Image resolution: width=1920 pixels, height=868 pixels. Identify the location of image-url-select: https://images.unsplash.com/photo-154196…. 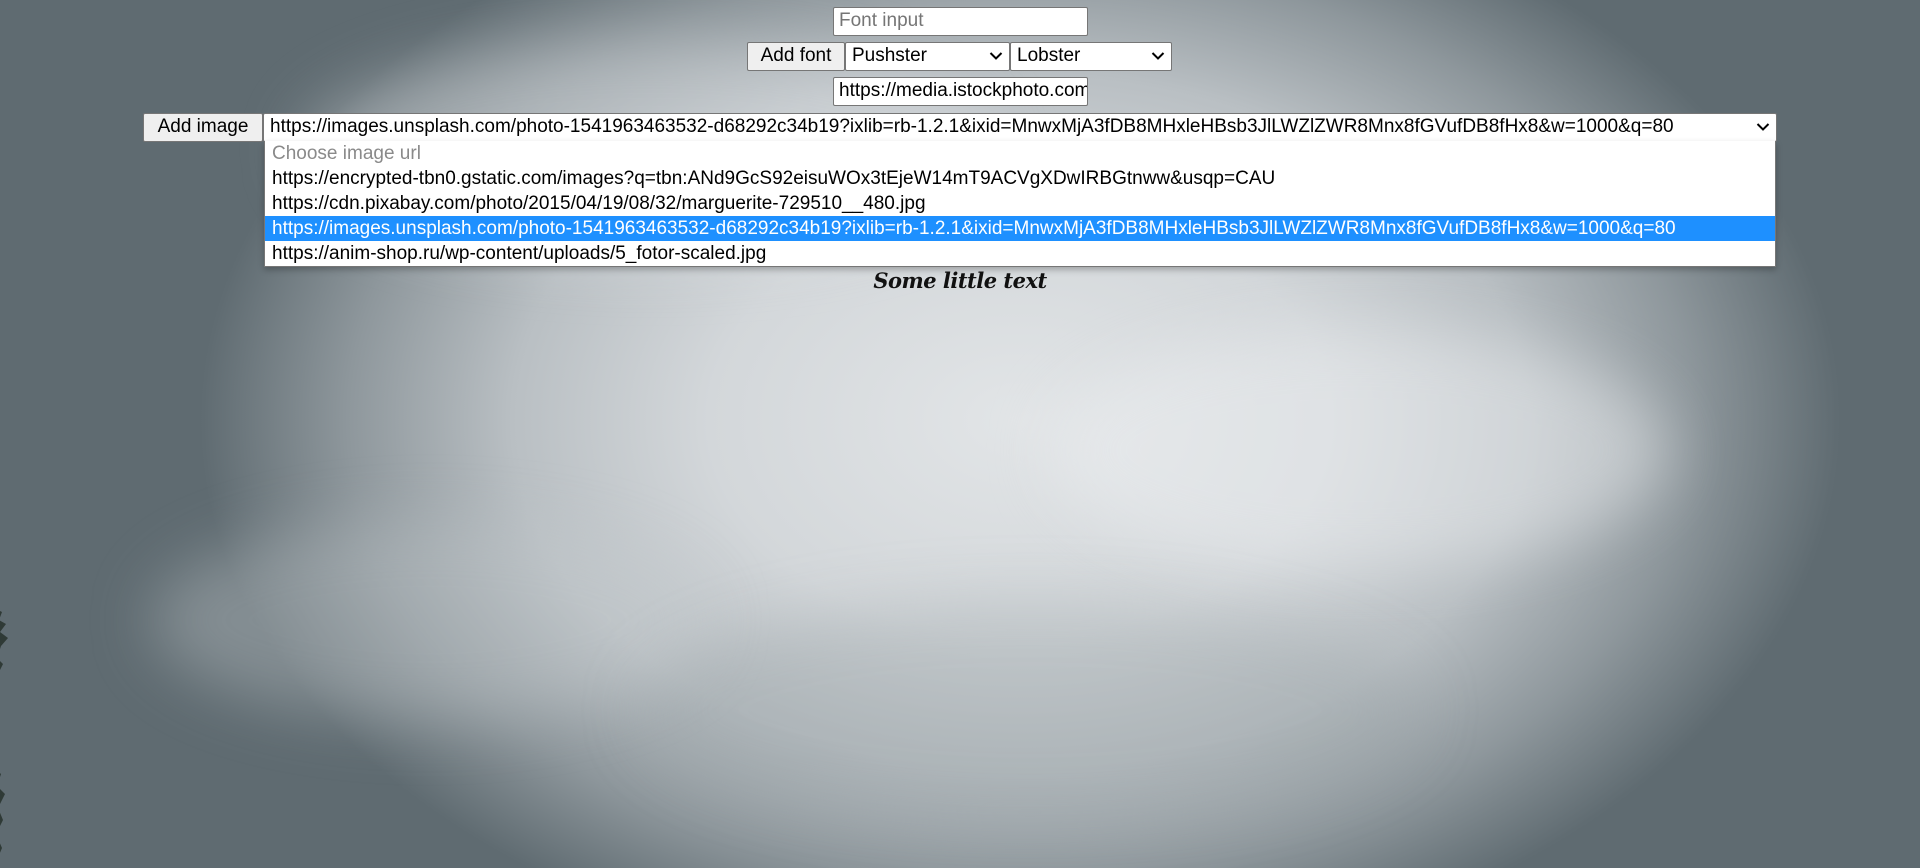
(1020, 127).